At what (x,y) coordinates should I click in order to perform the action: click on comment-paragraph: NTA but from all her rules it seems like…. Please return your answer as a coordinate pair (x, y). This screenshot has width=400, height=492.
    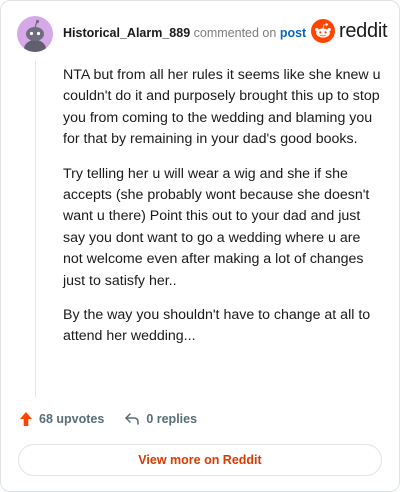
    Looking at the image, I should click on (222, 107).